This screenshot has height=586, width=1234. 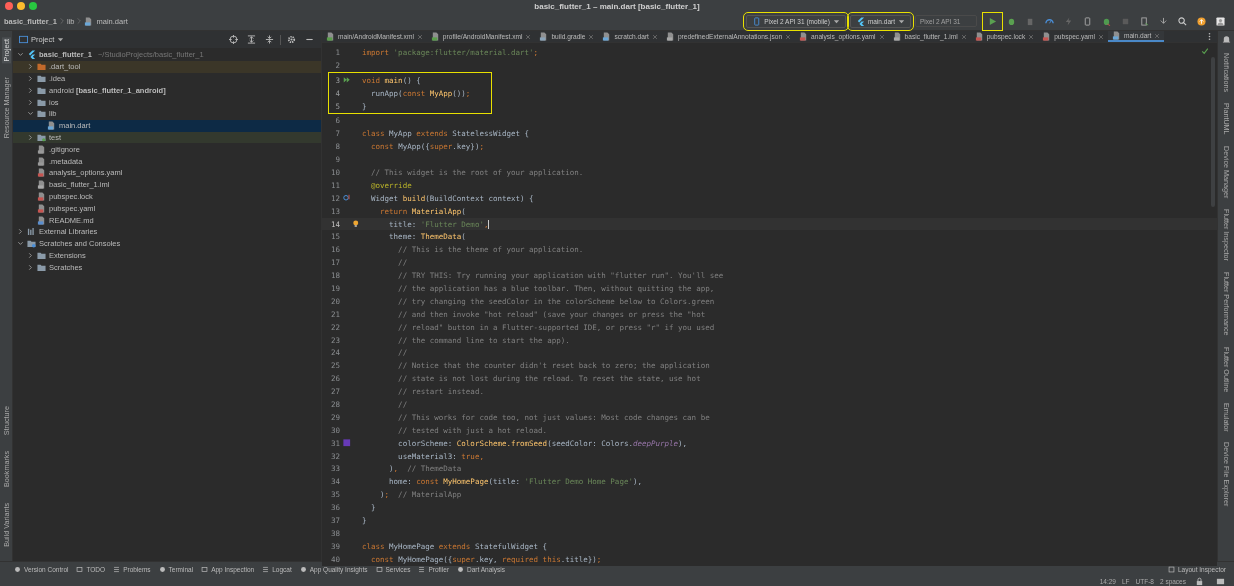 What do you see at coordinates (1182, 21) in the screenshot?
I see `search-icon` at bounding box center [1182, 21].